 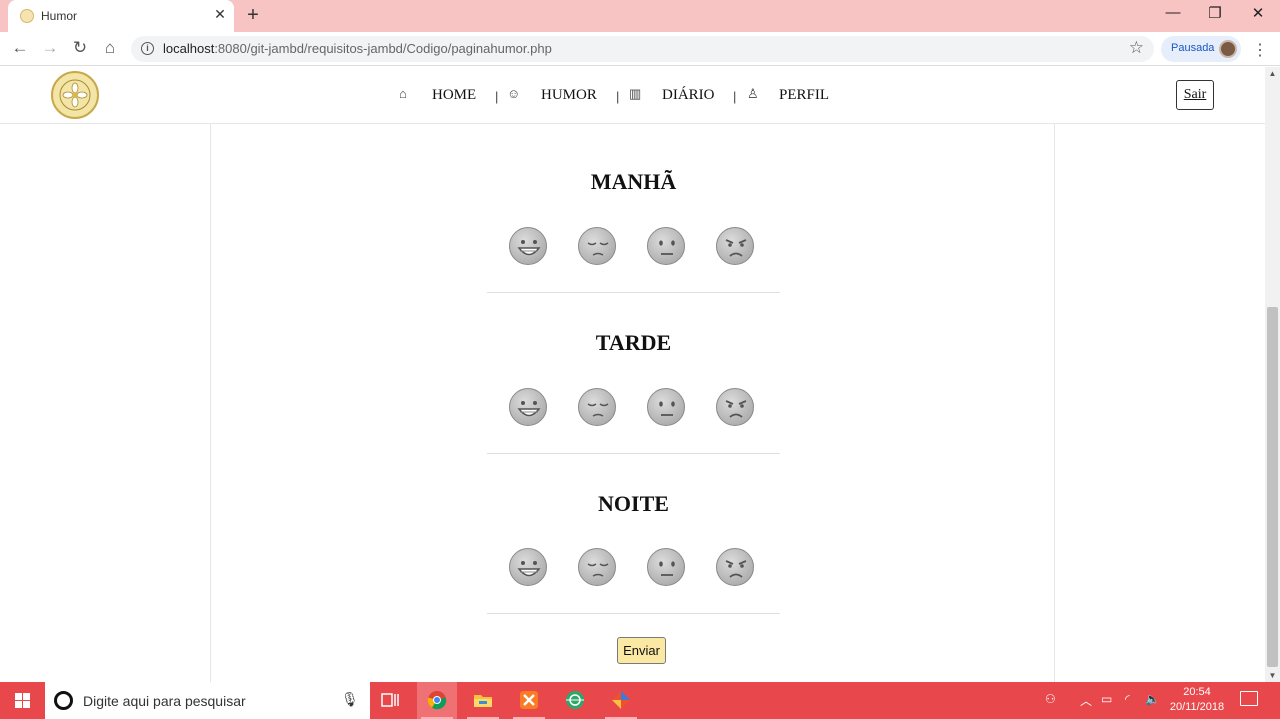 I want to click on mood-options-tarde, so click(x=634, y=408).